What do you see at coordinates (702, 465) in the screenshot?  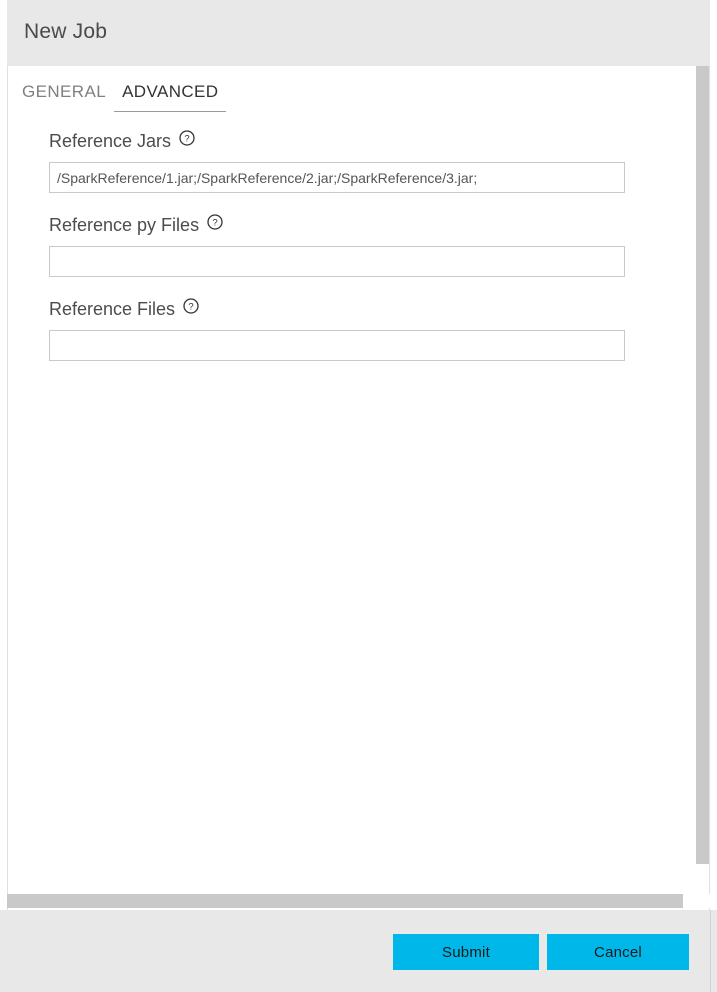 I see `vertical-scrollbar-thumb` at bounding box center [702, 465].